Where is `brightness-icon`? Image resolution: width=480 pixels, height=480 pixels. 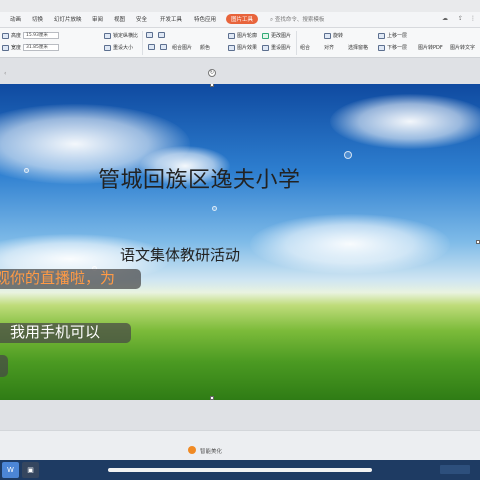
brightness-icon is located at coordinates (151, 47).